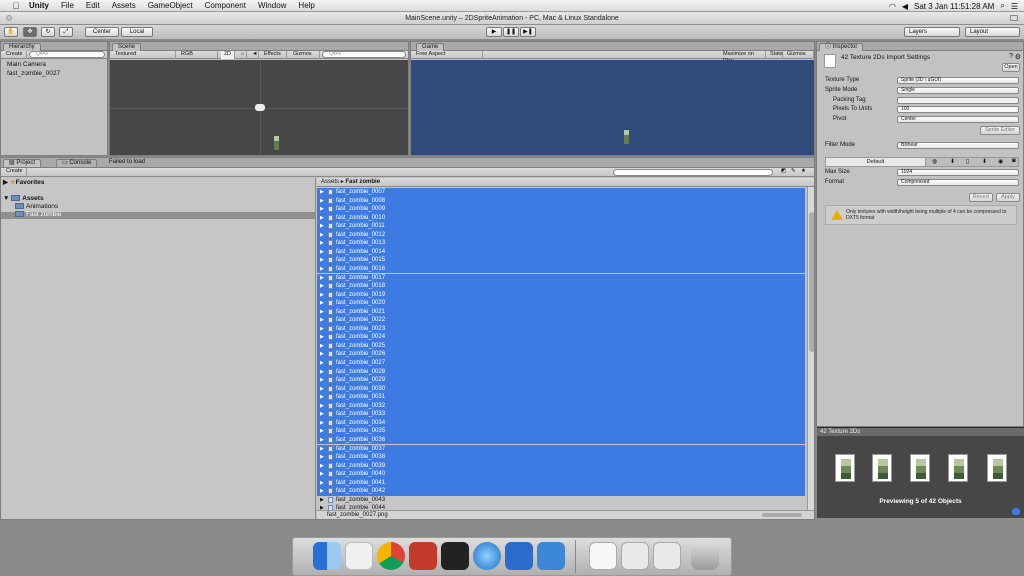 Image resolution: width=1024 pixels, height=576 pixels. Describe the element at coordinates (170, 5) in the screenshot. I see `menu-gameobject: GameObject` at that location.